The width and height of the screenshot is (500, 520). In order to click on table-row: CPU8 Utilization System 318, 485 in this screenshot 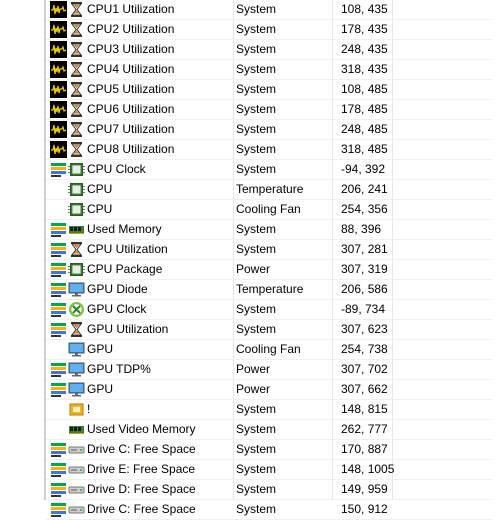, I will do `click(269, 150)`.